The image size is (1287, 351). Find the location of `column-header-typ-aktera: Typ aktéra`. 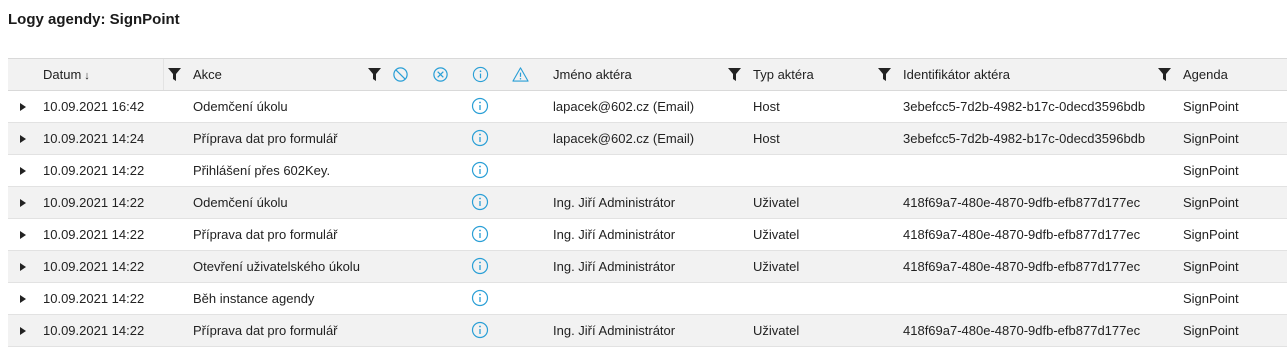

column-header-typ-aktera: Typ aktéra is located at coordinates (783, 74).